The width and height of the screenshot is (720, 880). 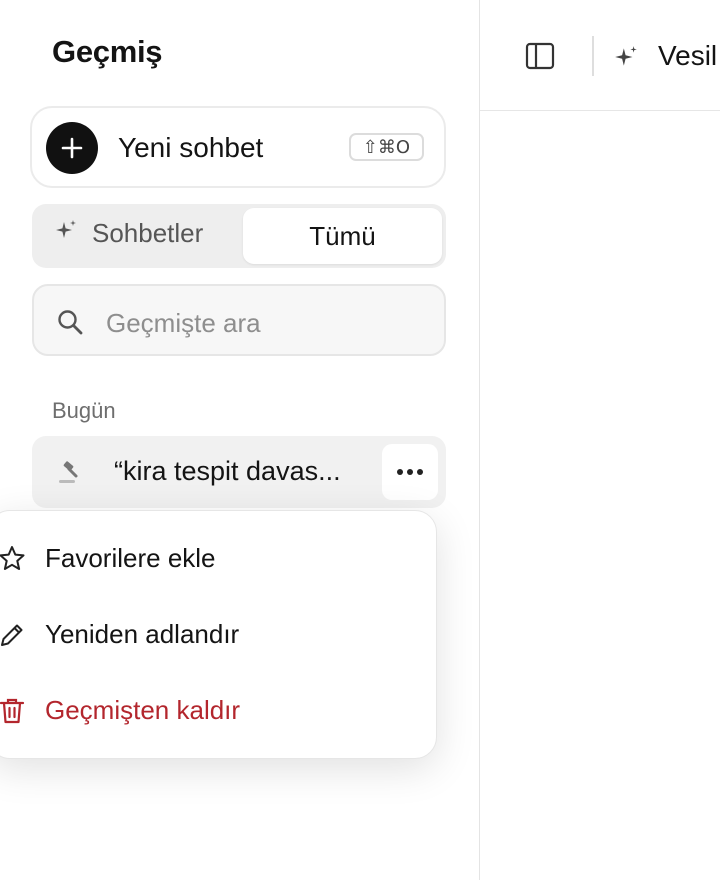 I want to click on plus-icon, so click(x=72, y=148).